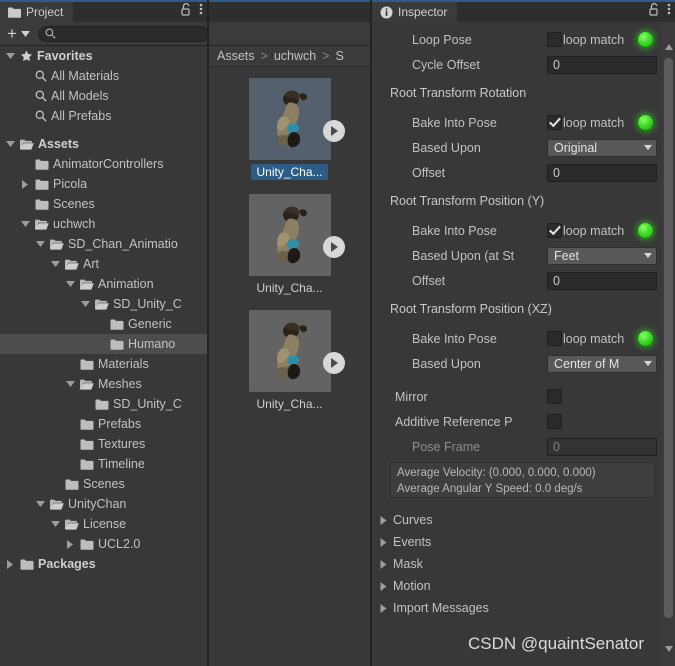  I want to click on tree-item-animation: Animation, so click(103, 284).